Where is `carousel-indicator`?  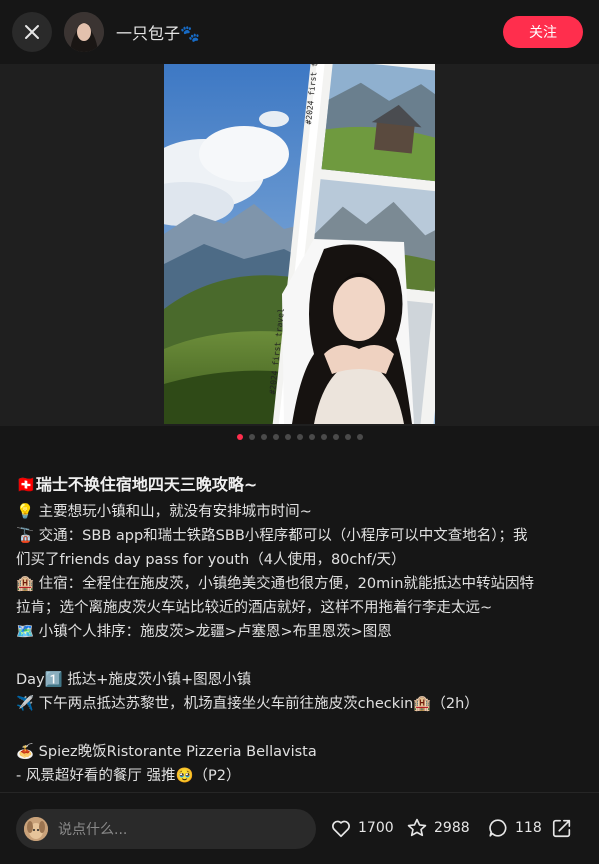 carousel-indicator is located at coordinates (299, 439).